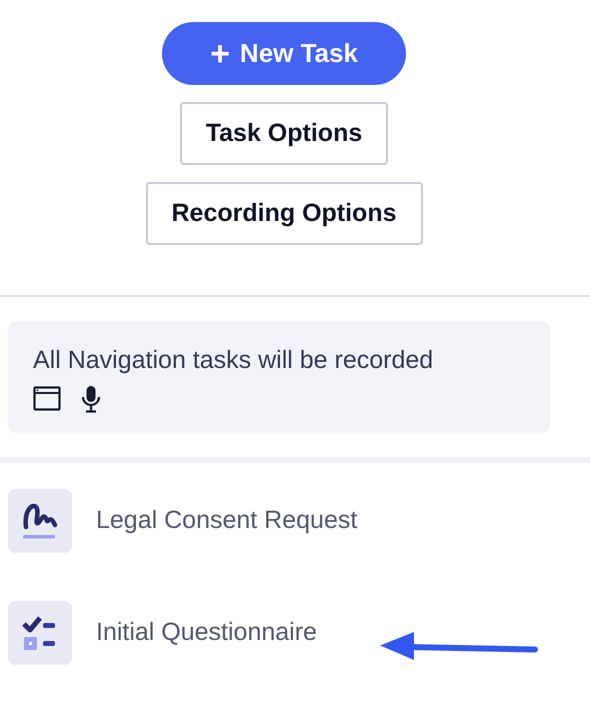  I want to click on option-button: Recording Options, so click(284, 213).